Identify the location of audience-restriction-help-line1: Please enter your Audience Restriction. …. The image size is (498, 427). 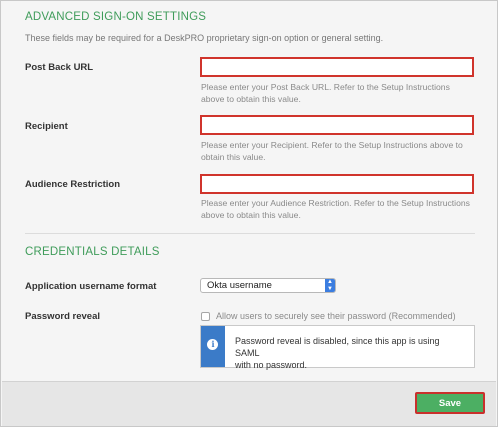
(335, 203).